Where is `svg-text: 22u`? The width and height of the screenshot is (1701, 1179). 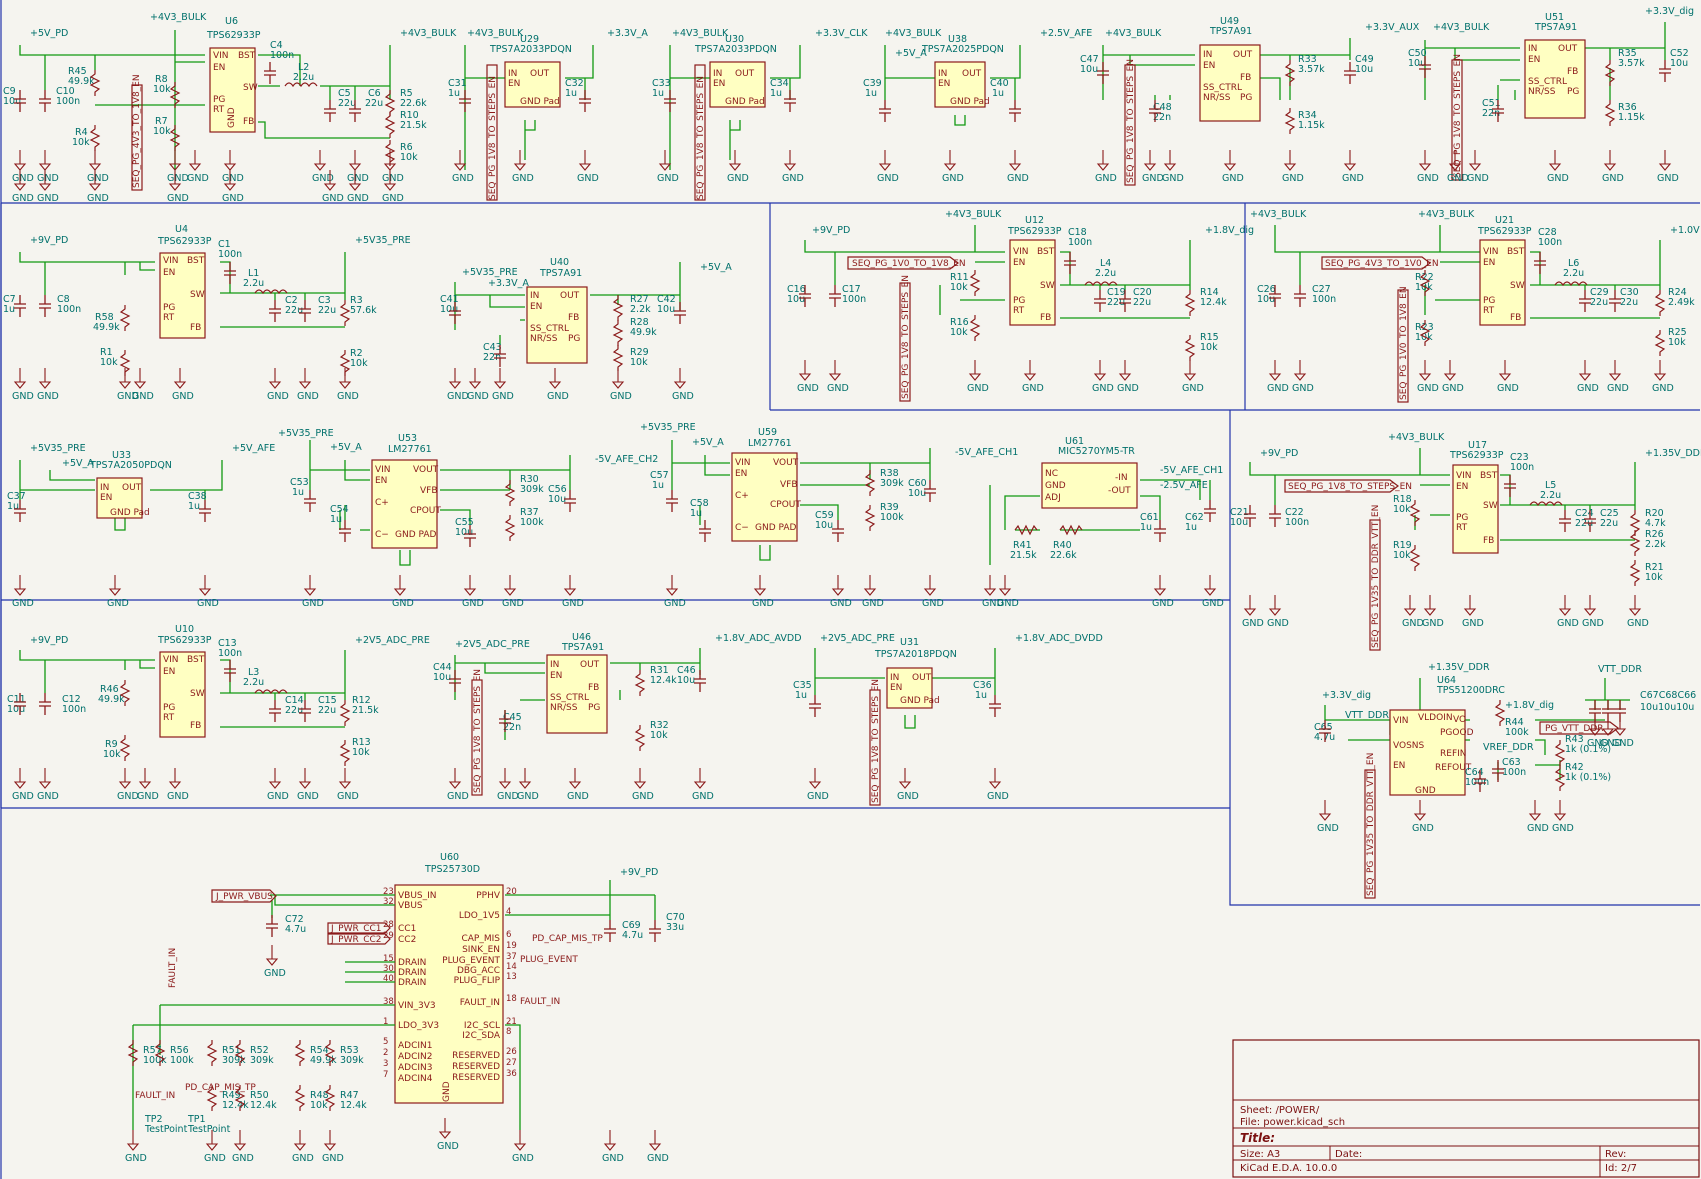
svg-text: 22u is located at coordinates (347, 103).